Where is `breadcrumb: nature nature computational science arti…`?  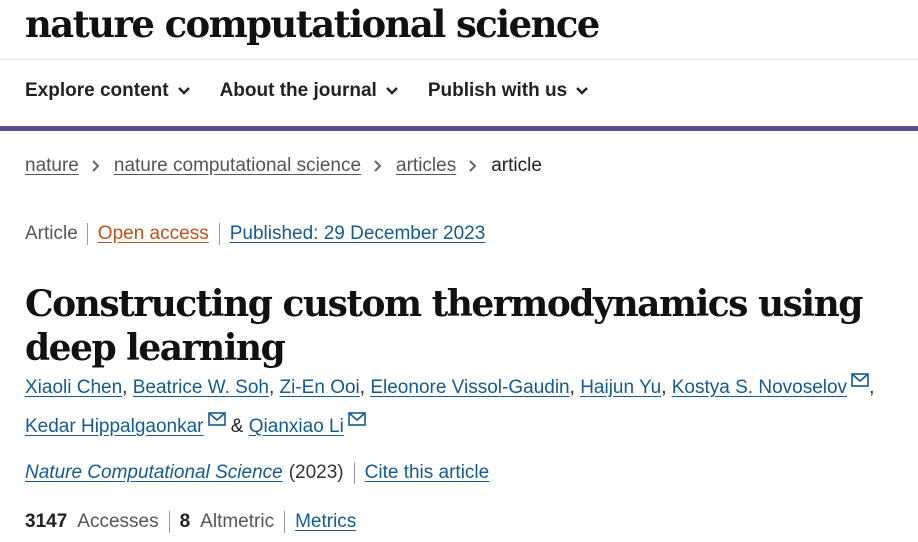
breadcrumb: nature nature computational science arti… is located at coordinates (283, 166).